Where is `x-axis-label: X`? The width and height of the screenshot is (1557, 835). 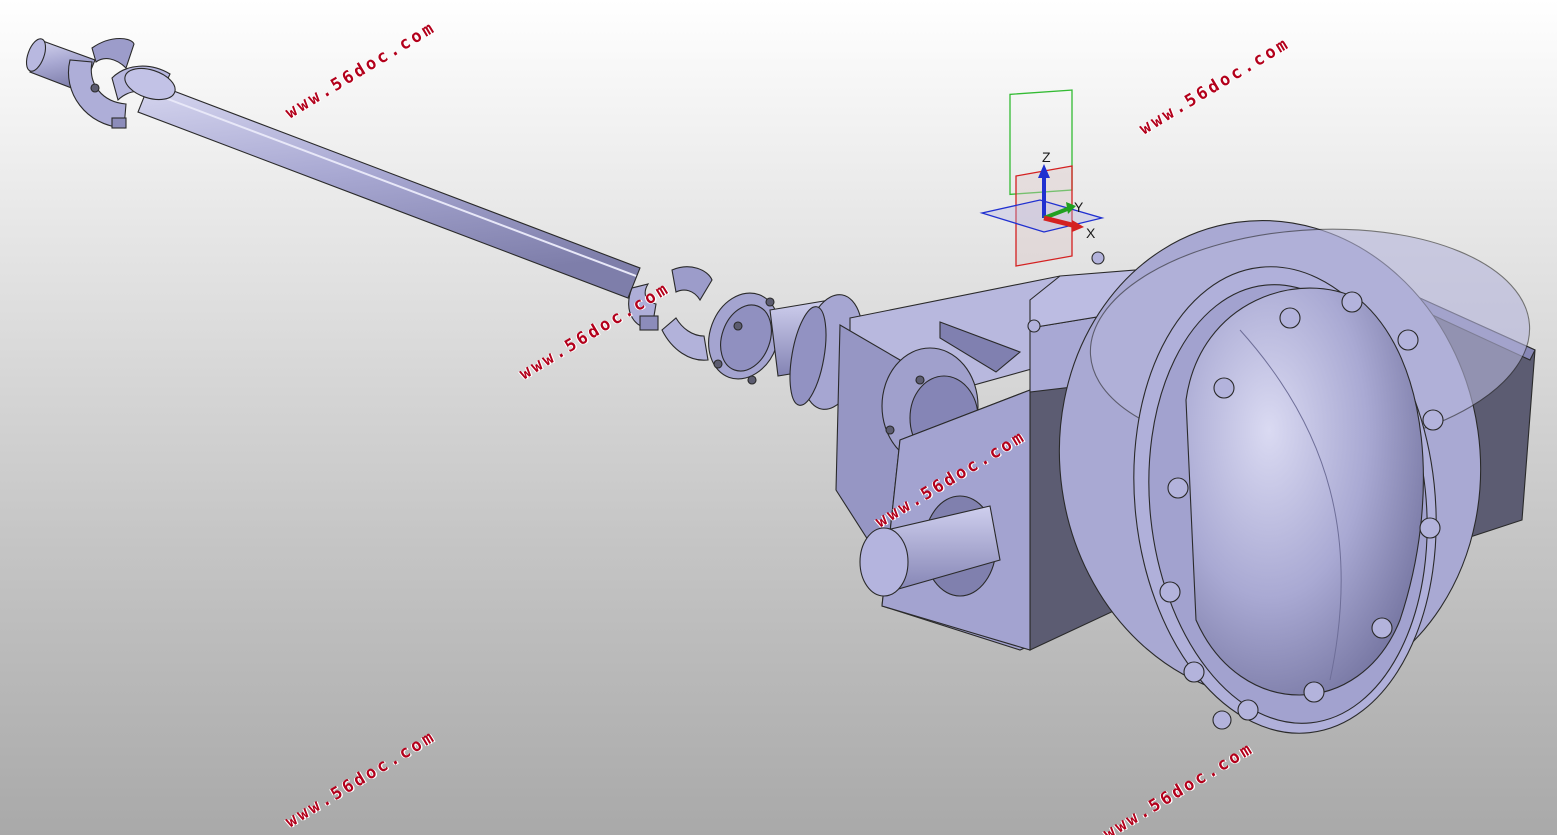
x-axis-label: X is located at coordinates (1091, 233).